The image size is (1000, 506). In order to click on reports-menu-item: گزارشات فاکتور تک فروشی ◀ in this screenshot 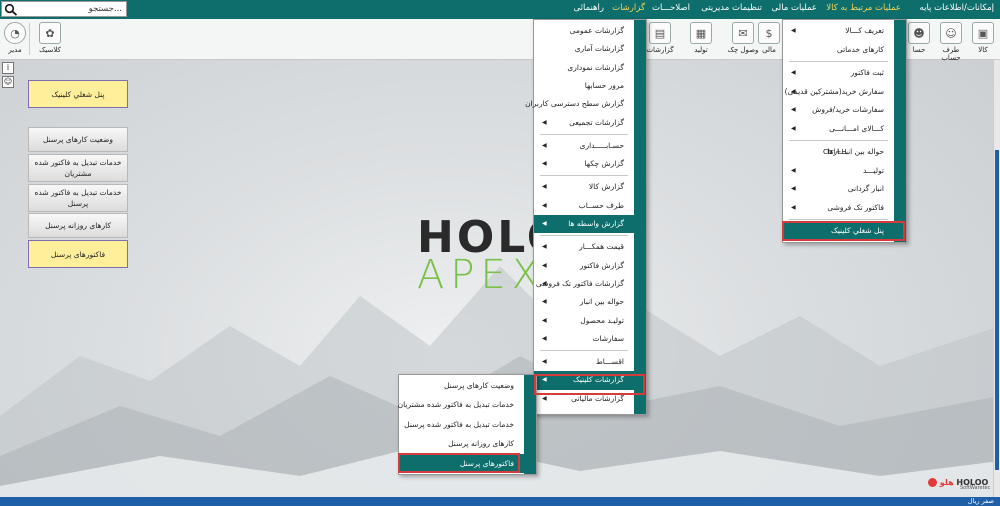, I will do `click(584, 284)`.